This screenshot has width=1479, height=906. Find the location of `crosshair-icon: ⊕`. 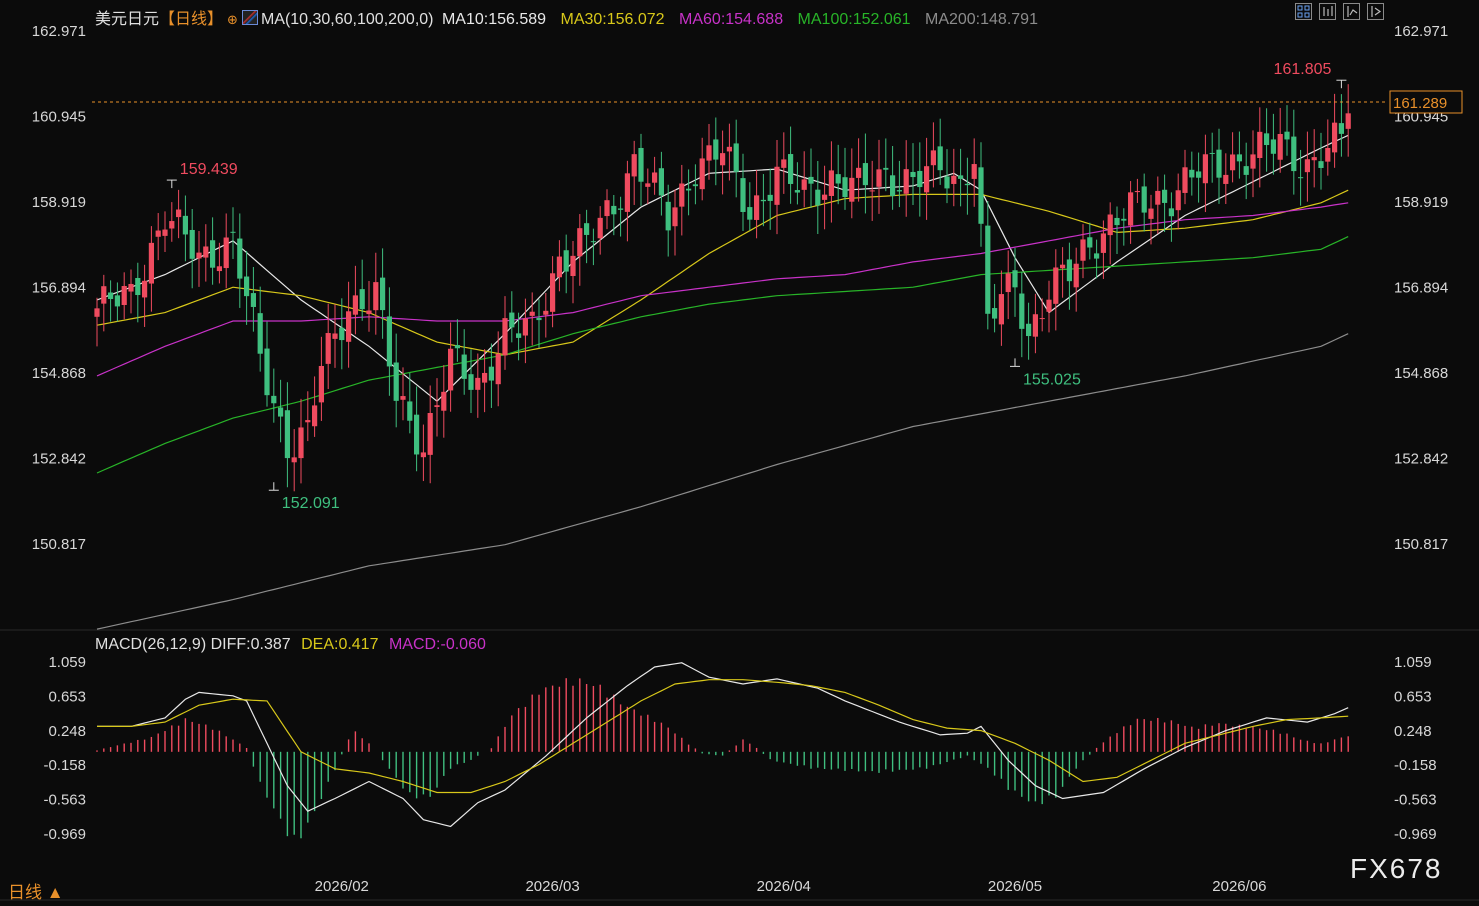

crosshair-icon: ⊕ is located at coordinates (232, 19).